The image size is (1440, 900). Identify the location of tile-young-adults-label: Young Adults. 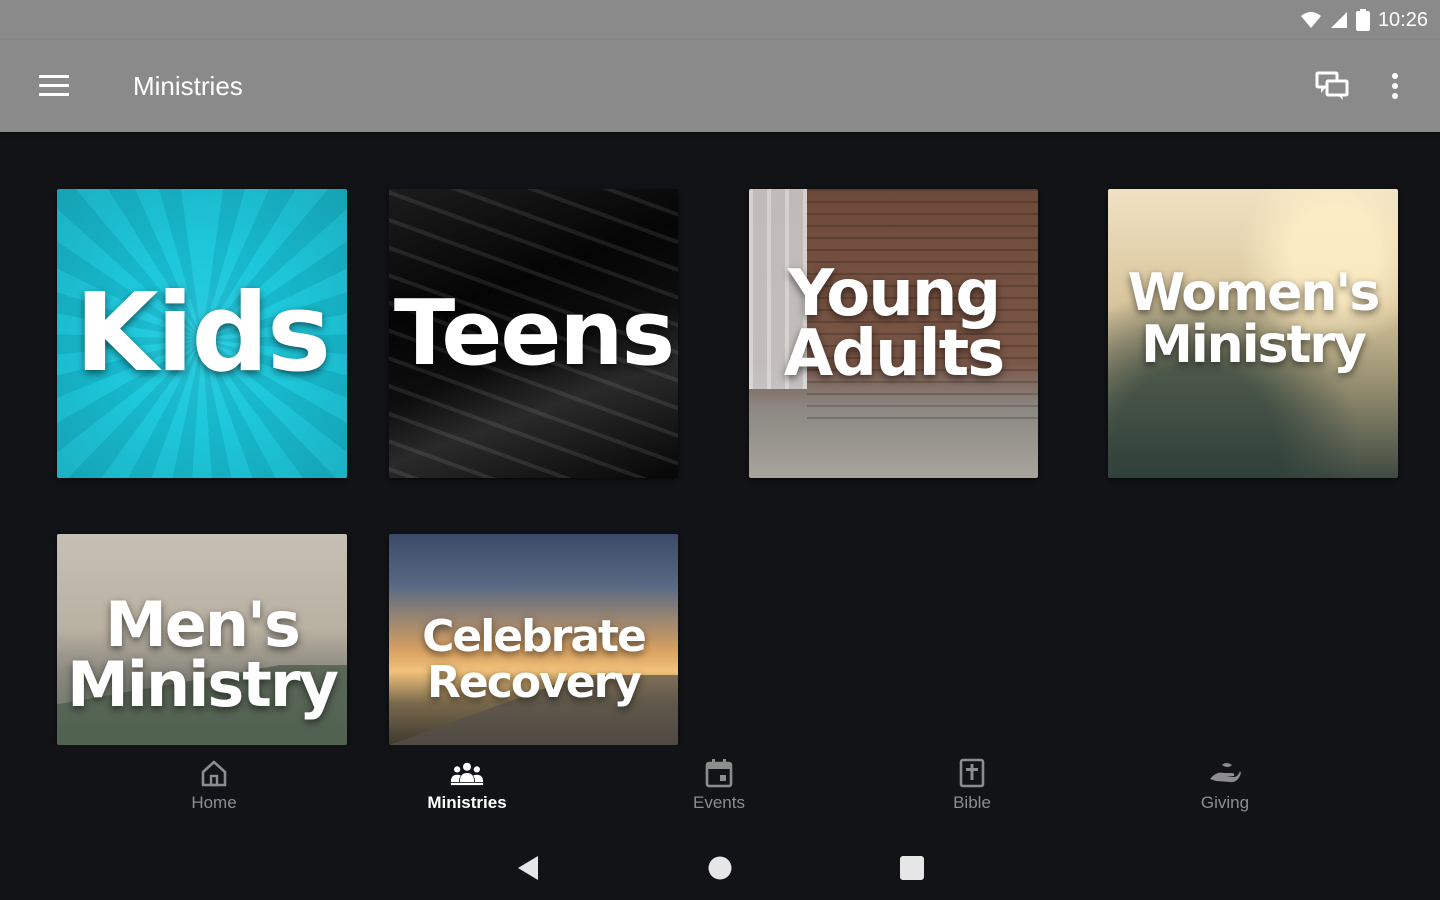
(894, 323).